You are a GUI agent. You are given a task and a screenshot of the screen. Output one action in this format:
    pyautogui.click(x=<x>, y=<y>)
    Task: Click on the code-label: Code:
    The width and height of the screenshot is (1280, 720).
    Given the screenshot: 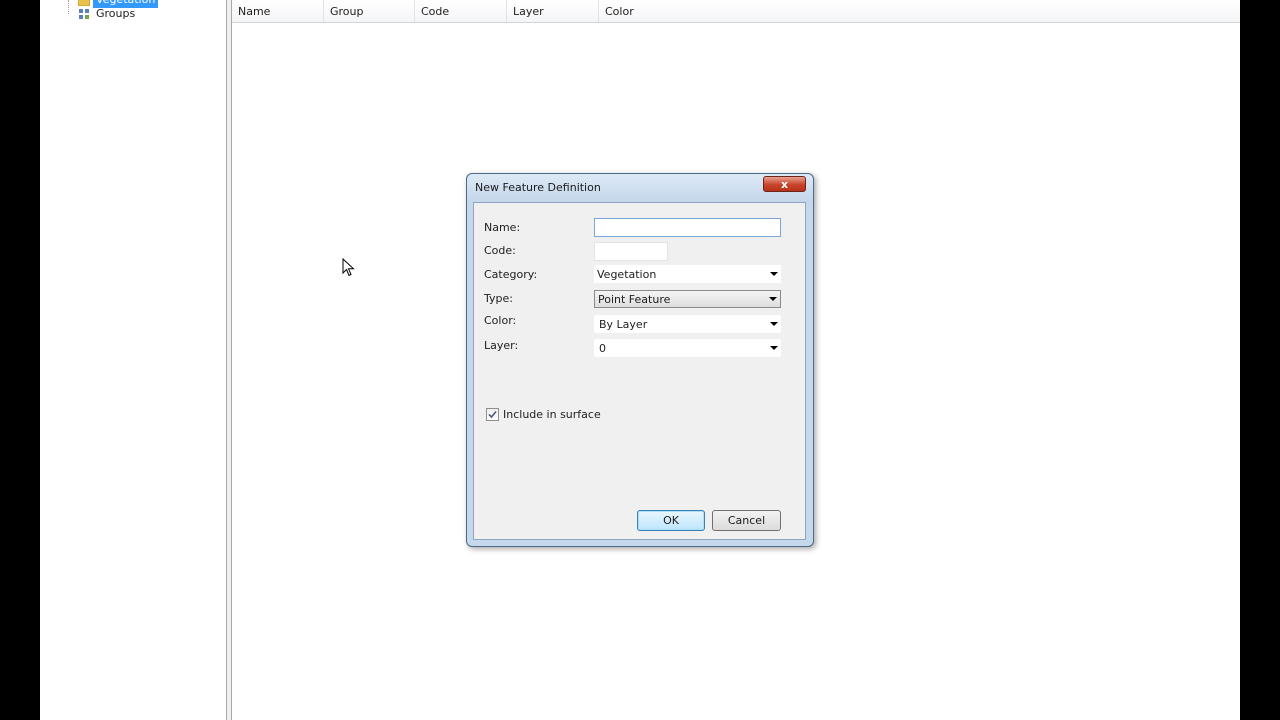 What is the action you would take?
    pyautogui.click(x=500, y=250)
    